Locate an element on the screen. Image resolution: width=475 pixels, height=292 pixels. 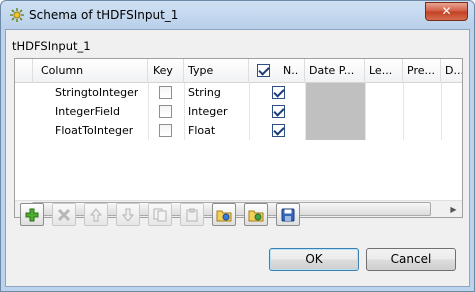
table-row: FloatToInteger Float is located at coordinates (238, 130).